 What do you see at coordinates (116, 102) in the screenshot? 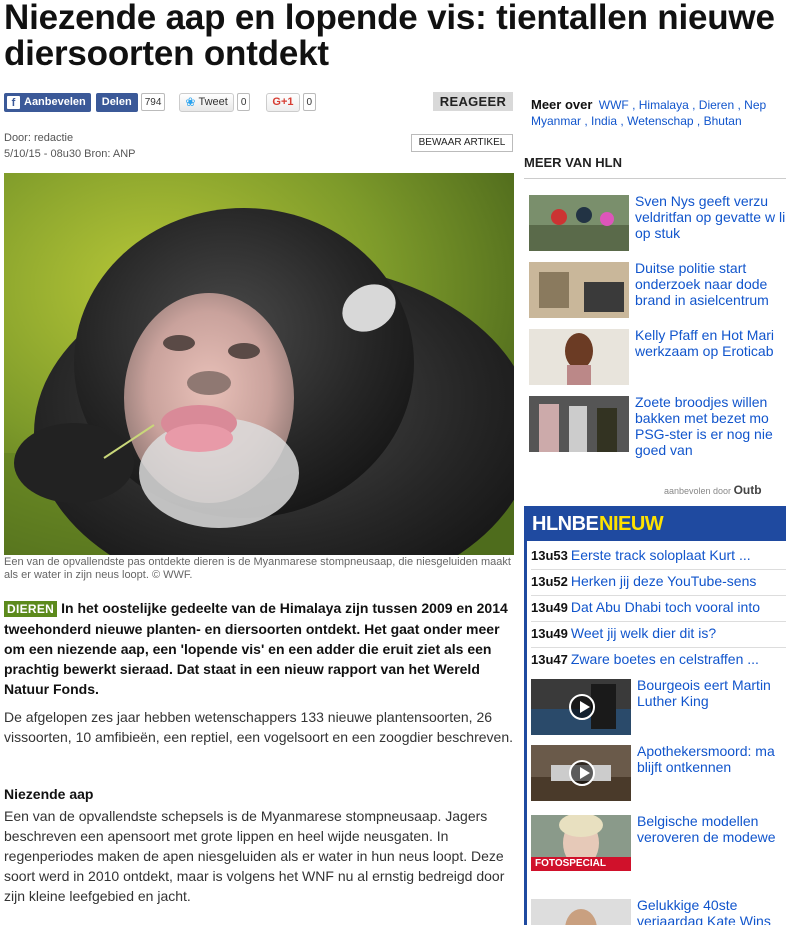
I see `facebook-share-button: Delen` at bounding box center [116, 102].